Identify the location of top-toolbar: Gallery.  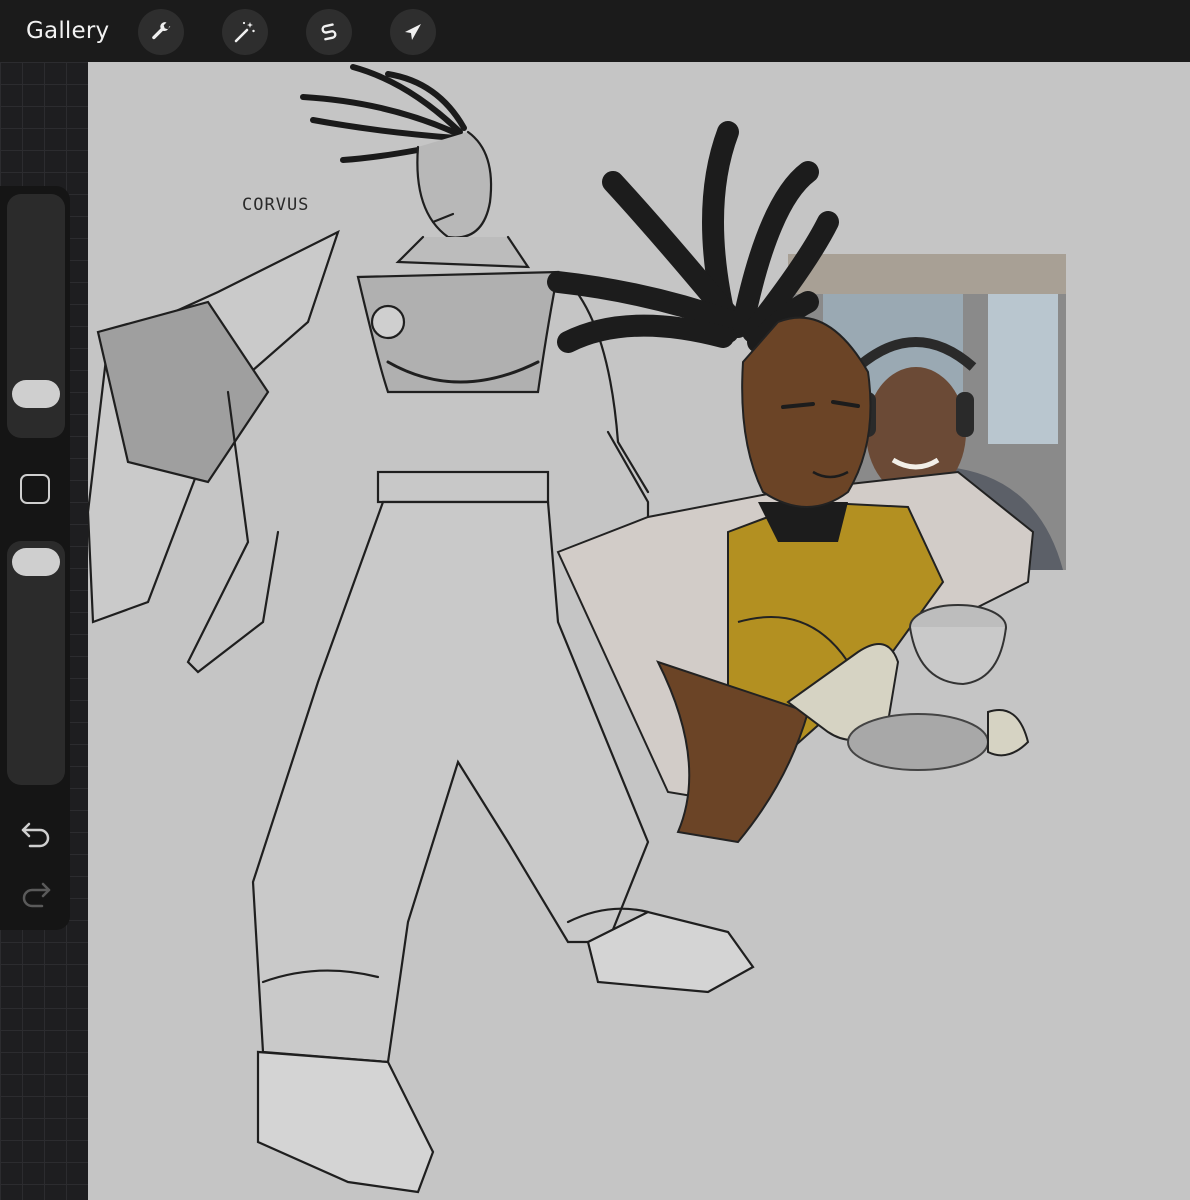
(595, 31).